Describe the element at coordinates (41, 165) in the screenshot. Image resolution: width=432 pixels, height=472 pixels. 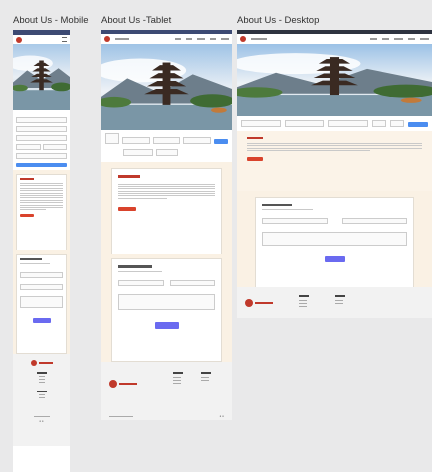
I see `mobile-search-button` at that location.